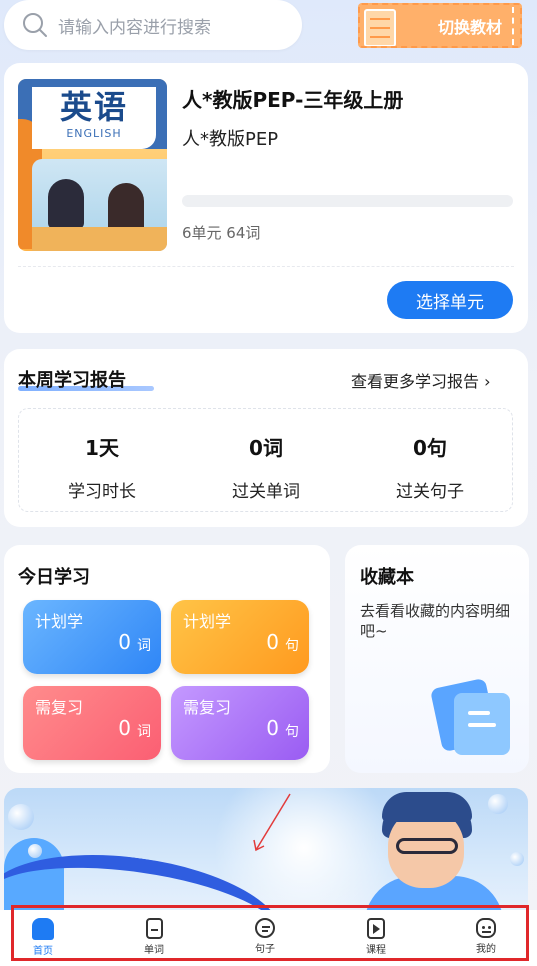  I want to click on arrow-decoration, so click(272, 822).